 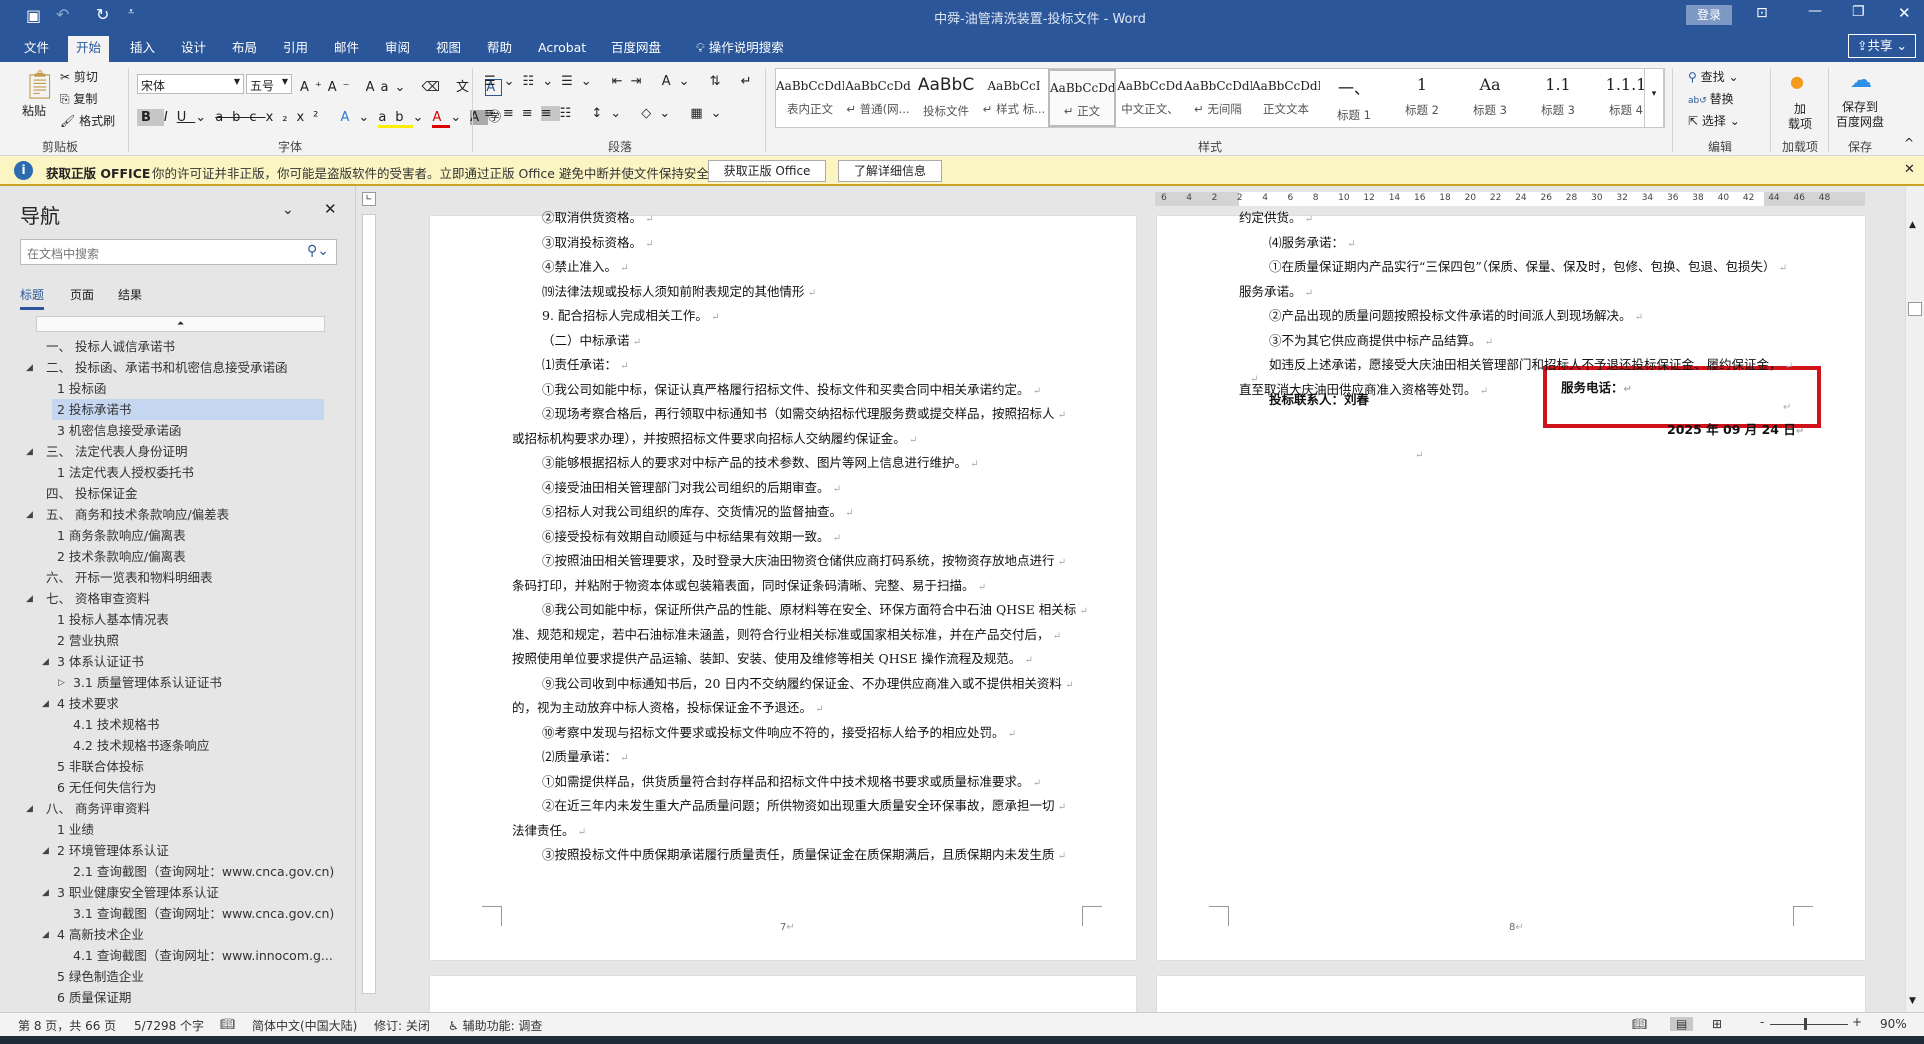 What do you see at coordinates (1714, 120) in the screenshot?
I see `select-button: ⇱ 选择 ⌄` at bounding box center [1714, 120].